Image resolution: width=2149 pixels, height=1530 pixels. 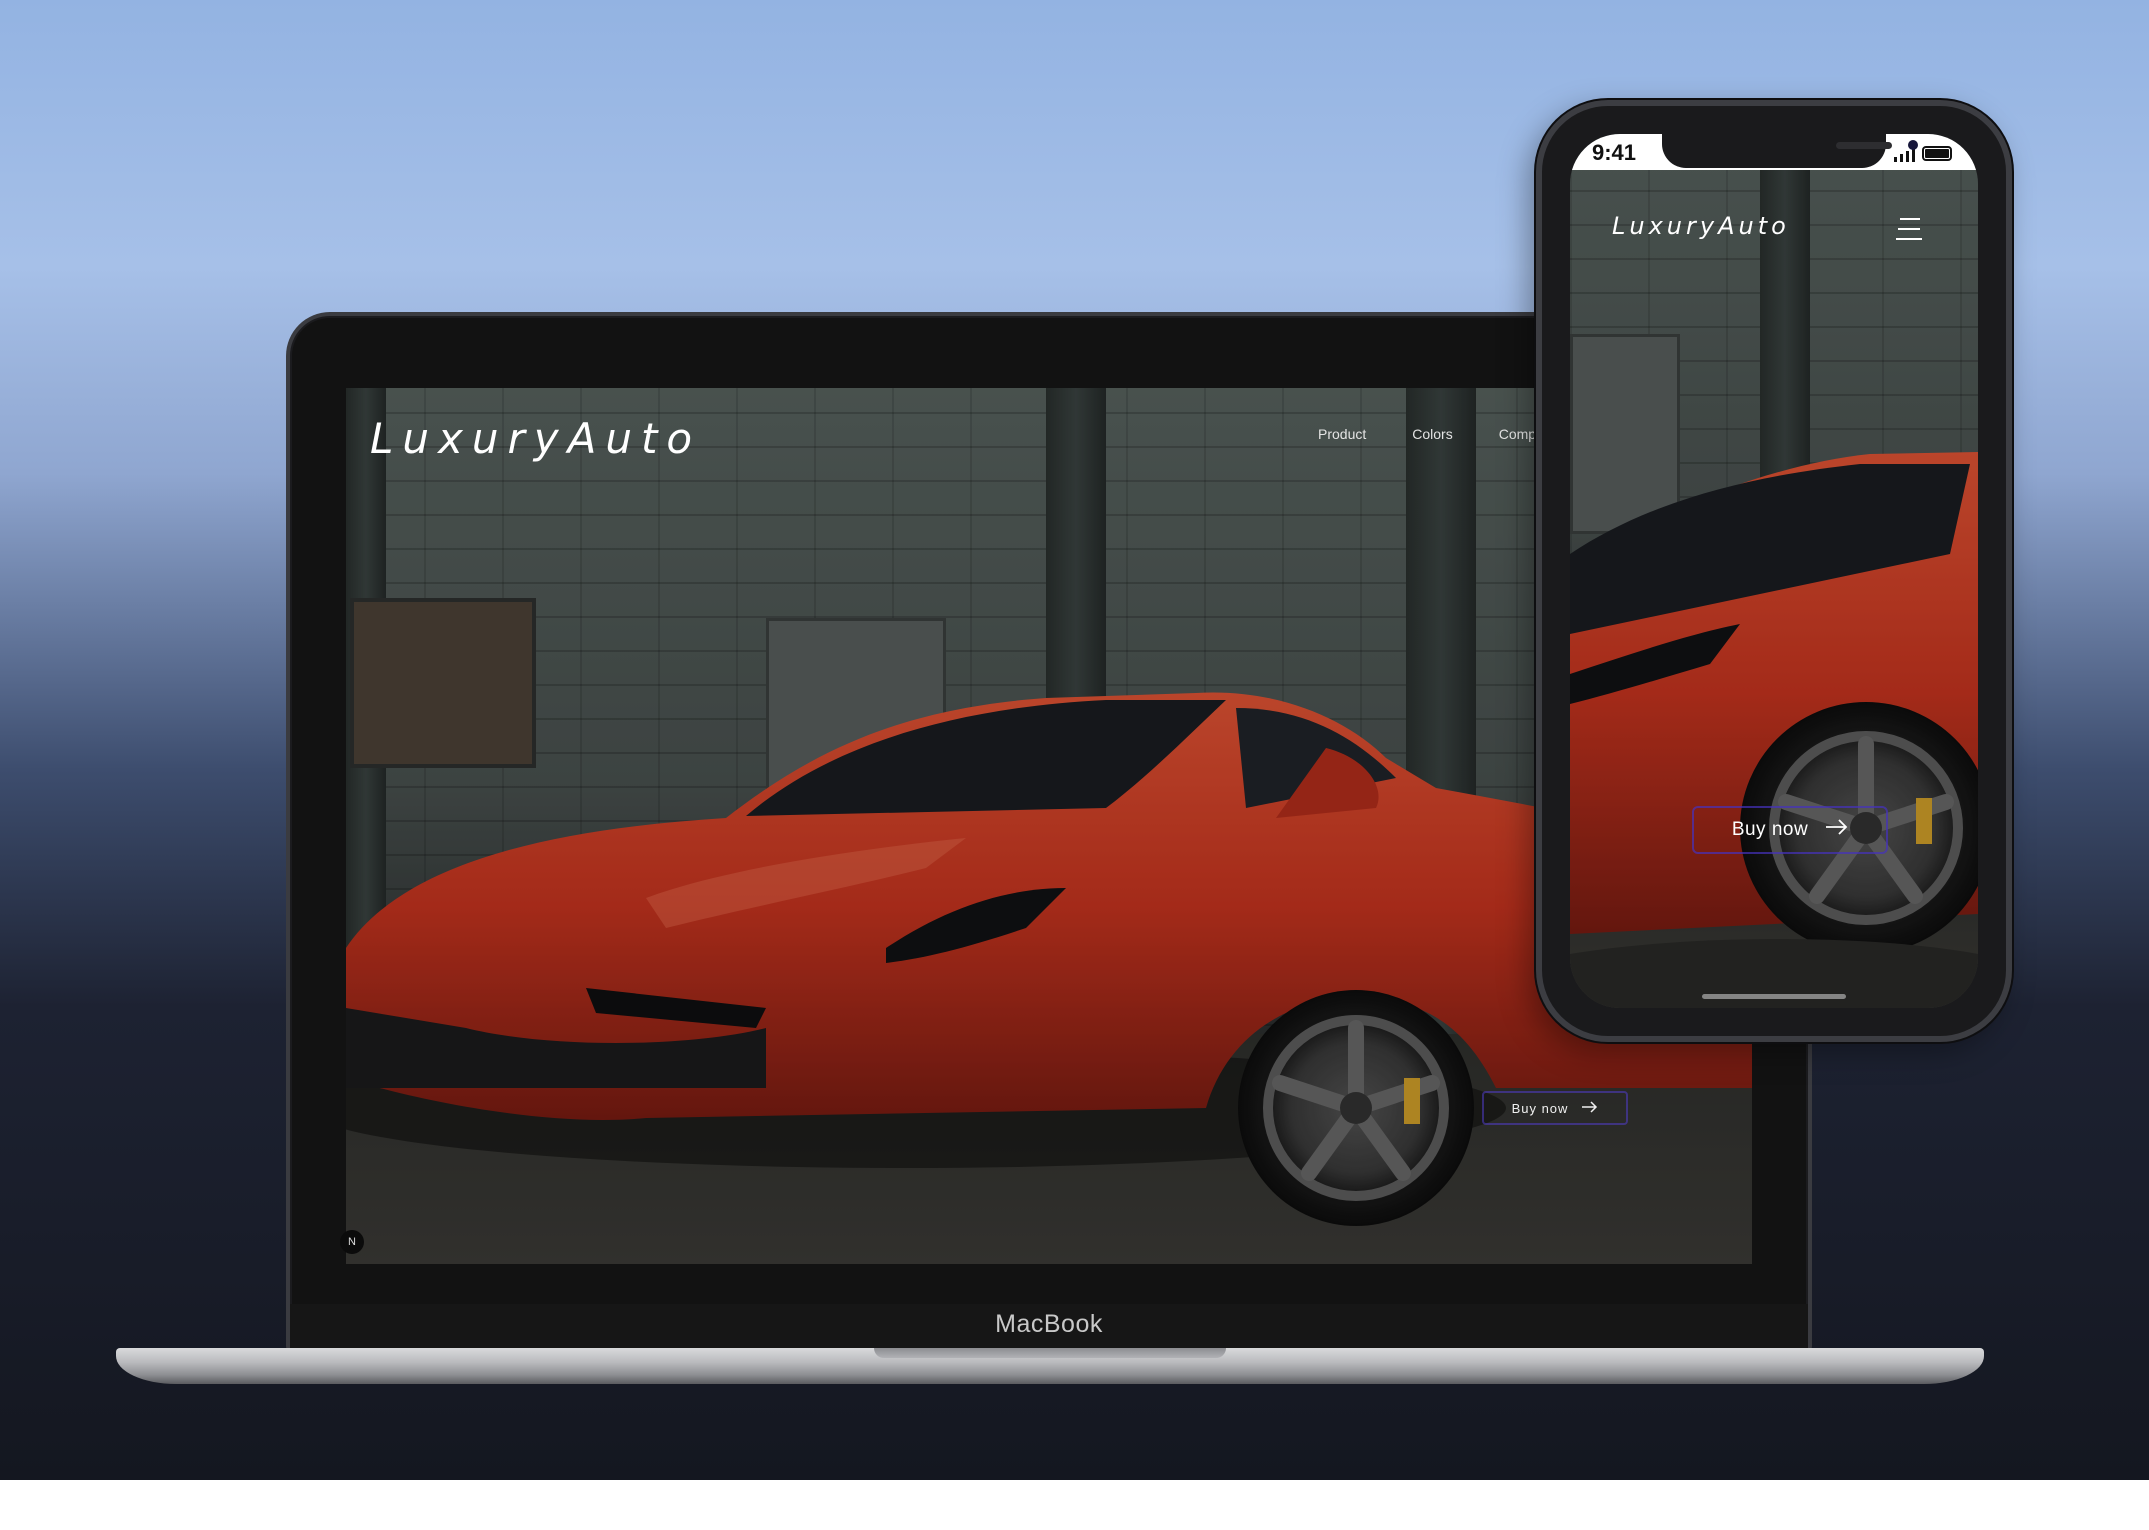 What do you see at coordinates (1432, 434) in the screenshot?
I see `nav-item-colors: Colors` at bounding box center [1432, 434].